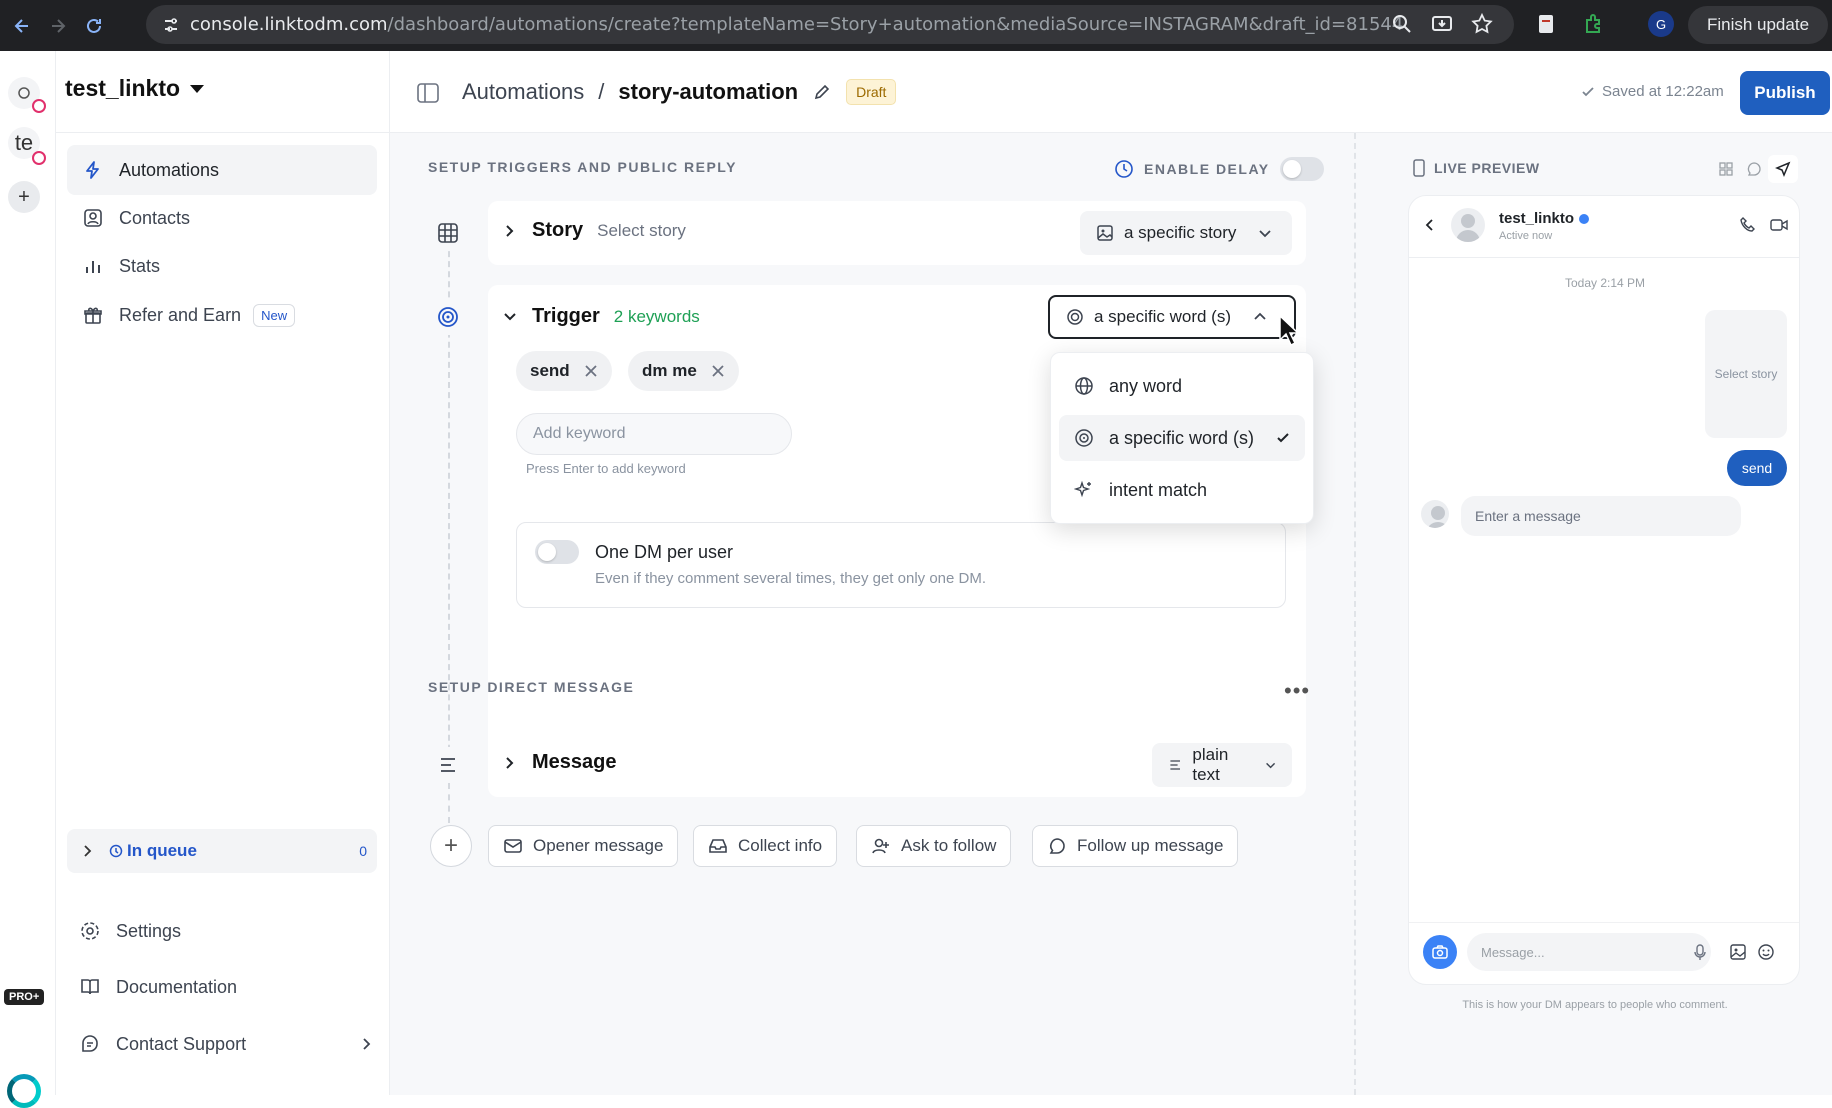 The image size is (1832, 1108). Describe the element at coordinates (1754, 169) in the screenshot. I see `comment-view-icon` at that location.